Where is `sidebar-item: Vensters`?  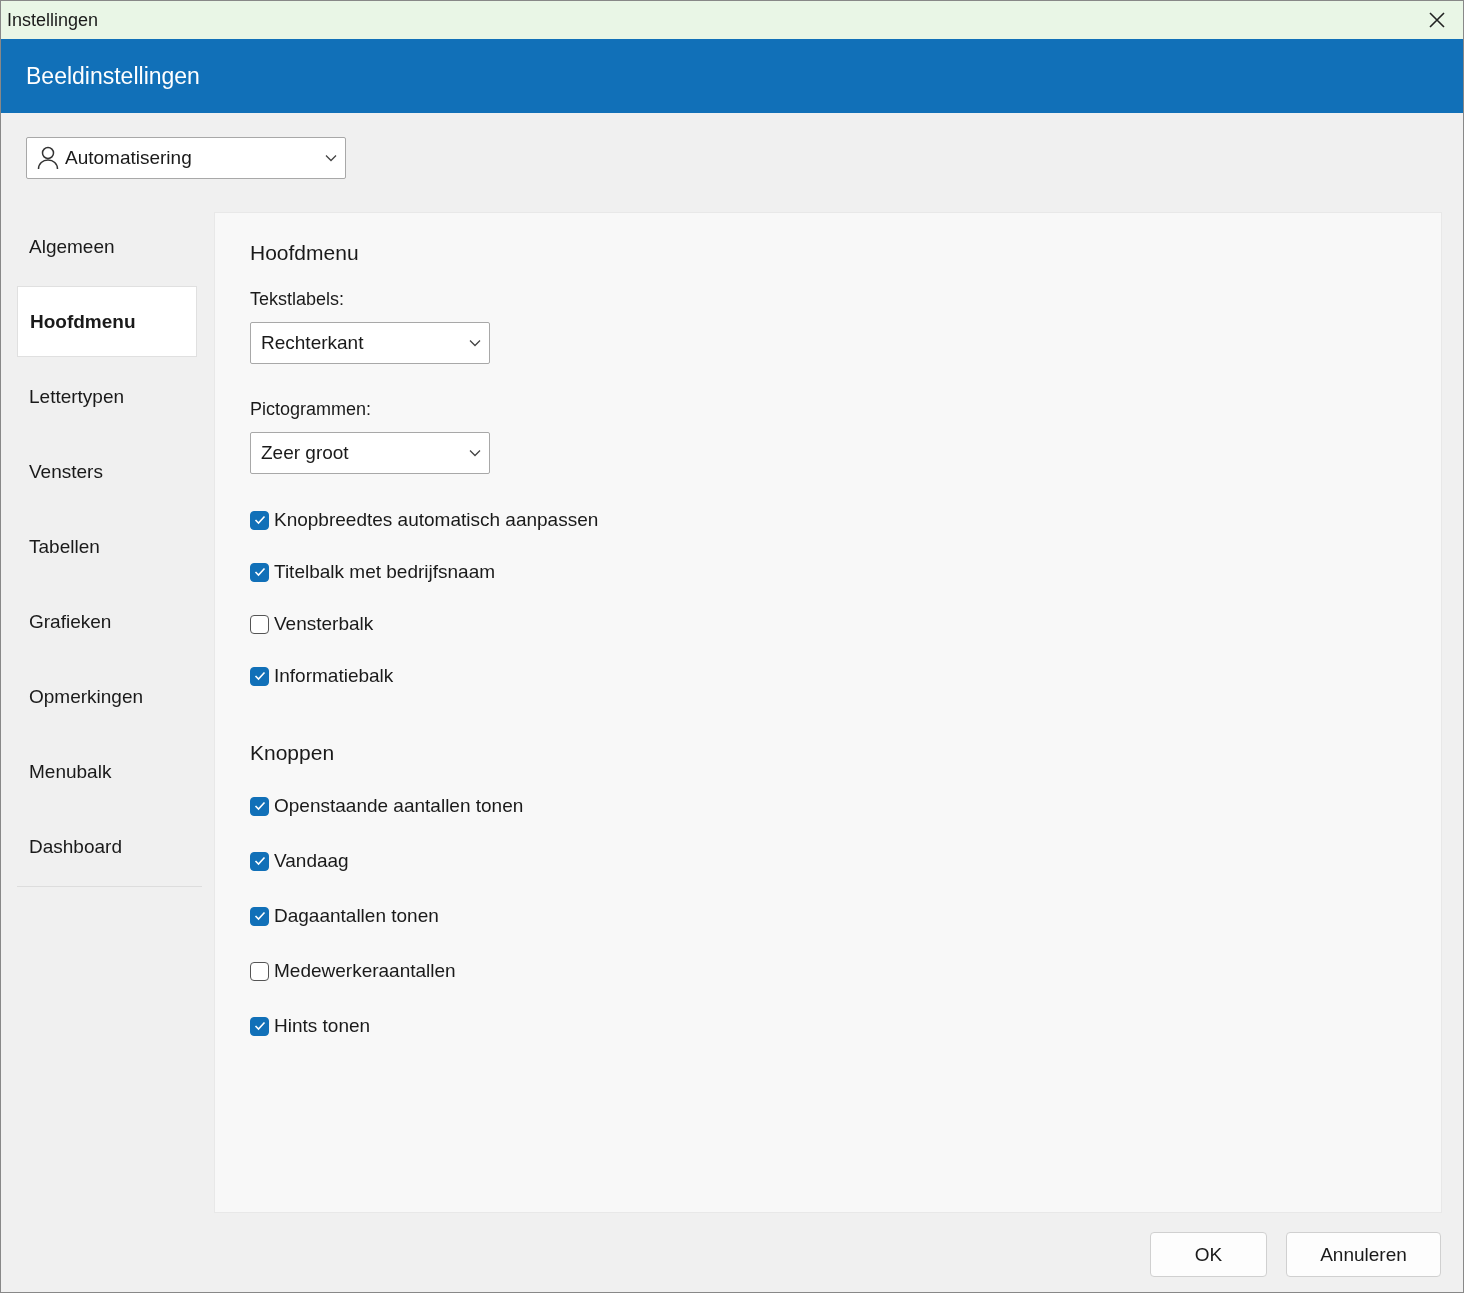
sidebar-item: Vensters is located at coordinates (107, 471).